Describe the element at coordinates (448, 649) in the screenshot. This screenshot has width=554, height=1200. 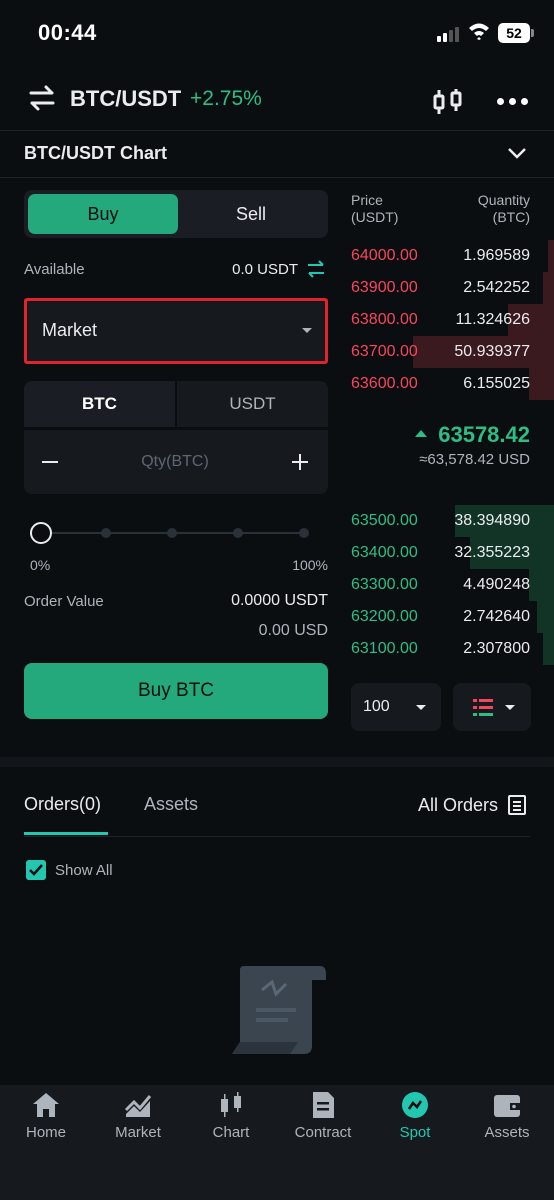
I see `bid-row: 63100.00 2.307800` at that location.